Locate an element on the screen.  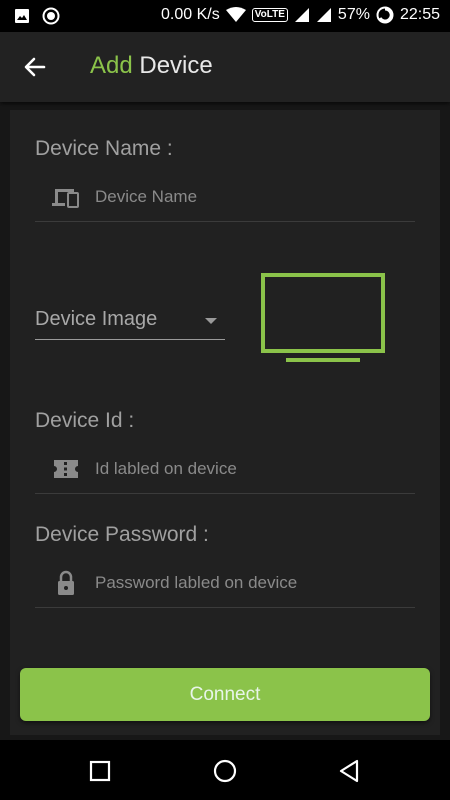
device-name-label: Device Name : is located at coordinates (104, 148).